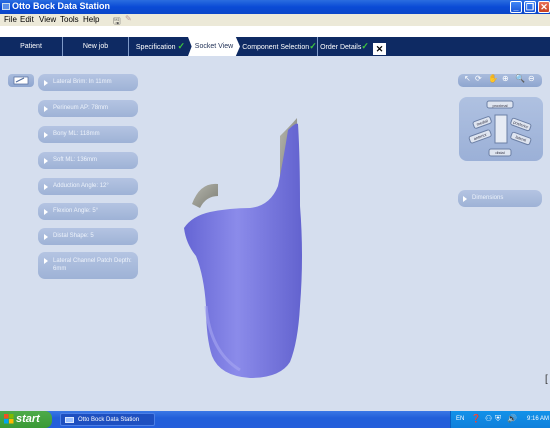 Image resolution: width=550 pixels, height=428 pixels. Describe the element at coordinates (505, 78) in the screenshot. I see `zoom-window-icon: ⊕` at that location.